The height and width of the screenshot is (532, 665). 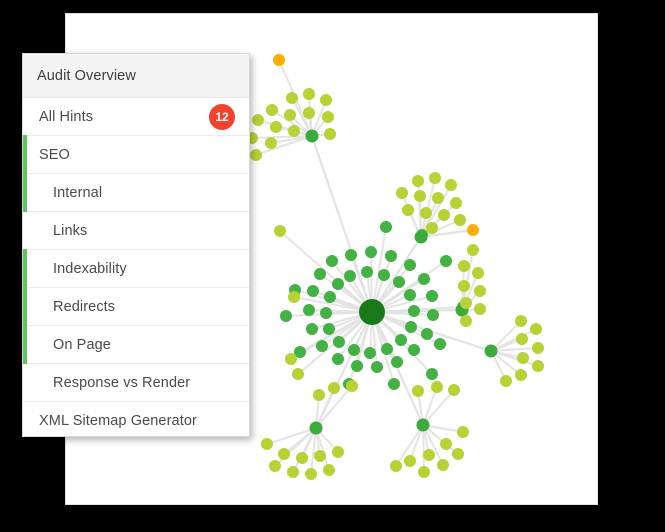 What do you see at coordinates (136, 383) in the screenshot?
I see `menu-item-response-vs-render: Response vs Render` at bounding box center [136, 383].